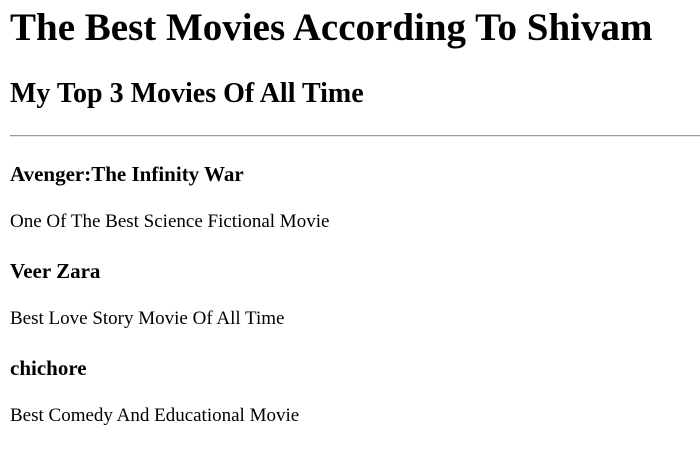  What do you see at coordinates (331, 27) in the screenshot?
I see `page-title: The Best Movies According To Shivam` at bounding box center [331, 27].